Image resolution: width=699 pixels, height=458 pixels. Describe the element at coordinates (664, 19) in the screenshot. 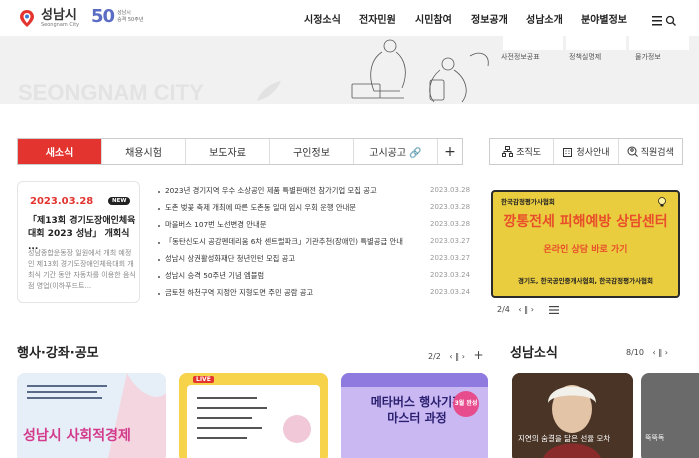

I see `menu-icon` at that location.